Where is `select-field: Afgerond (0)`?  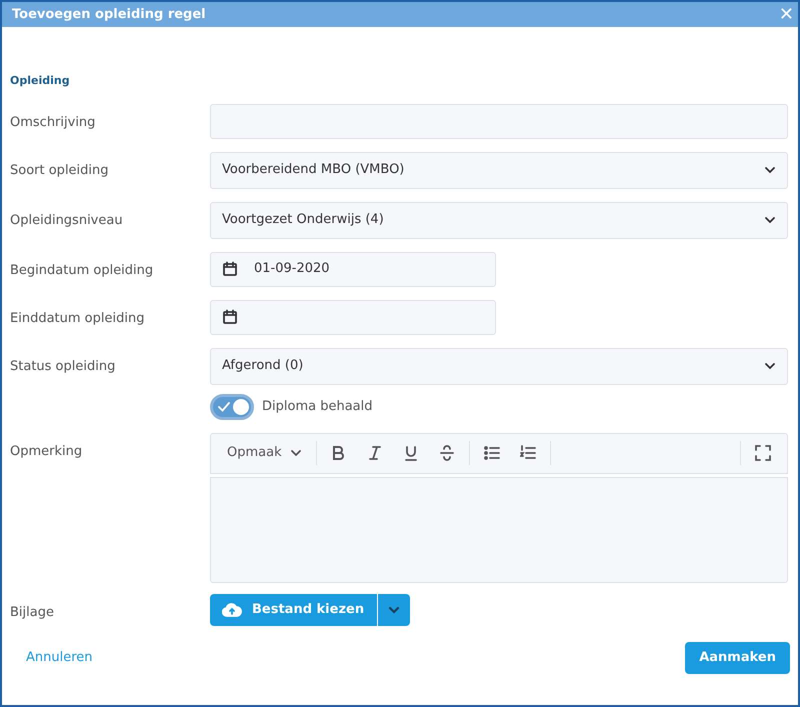 select-field: Afgerond (0) is located at coordinates (499, 366).